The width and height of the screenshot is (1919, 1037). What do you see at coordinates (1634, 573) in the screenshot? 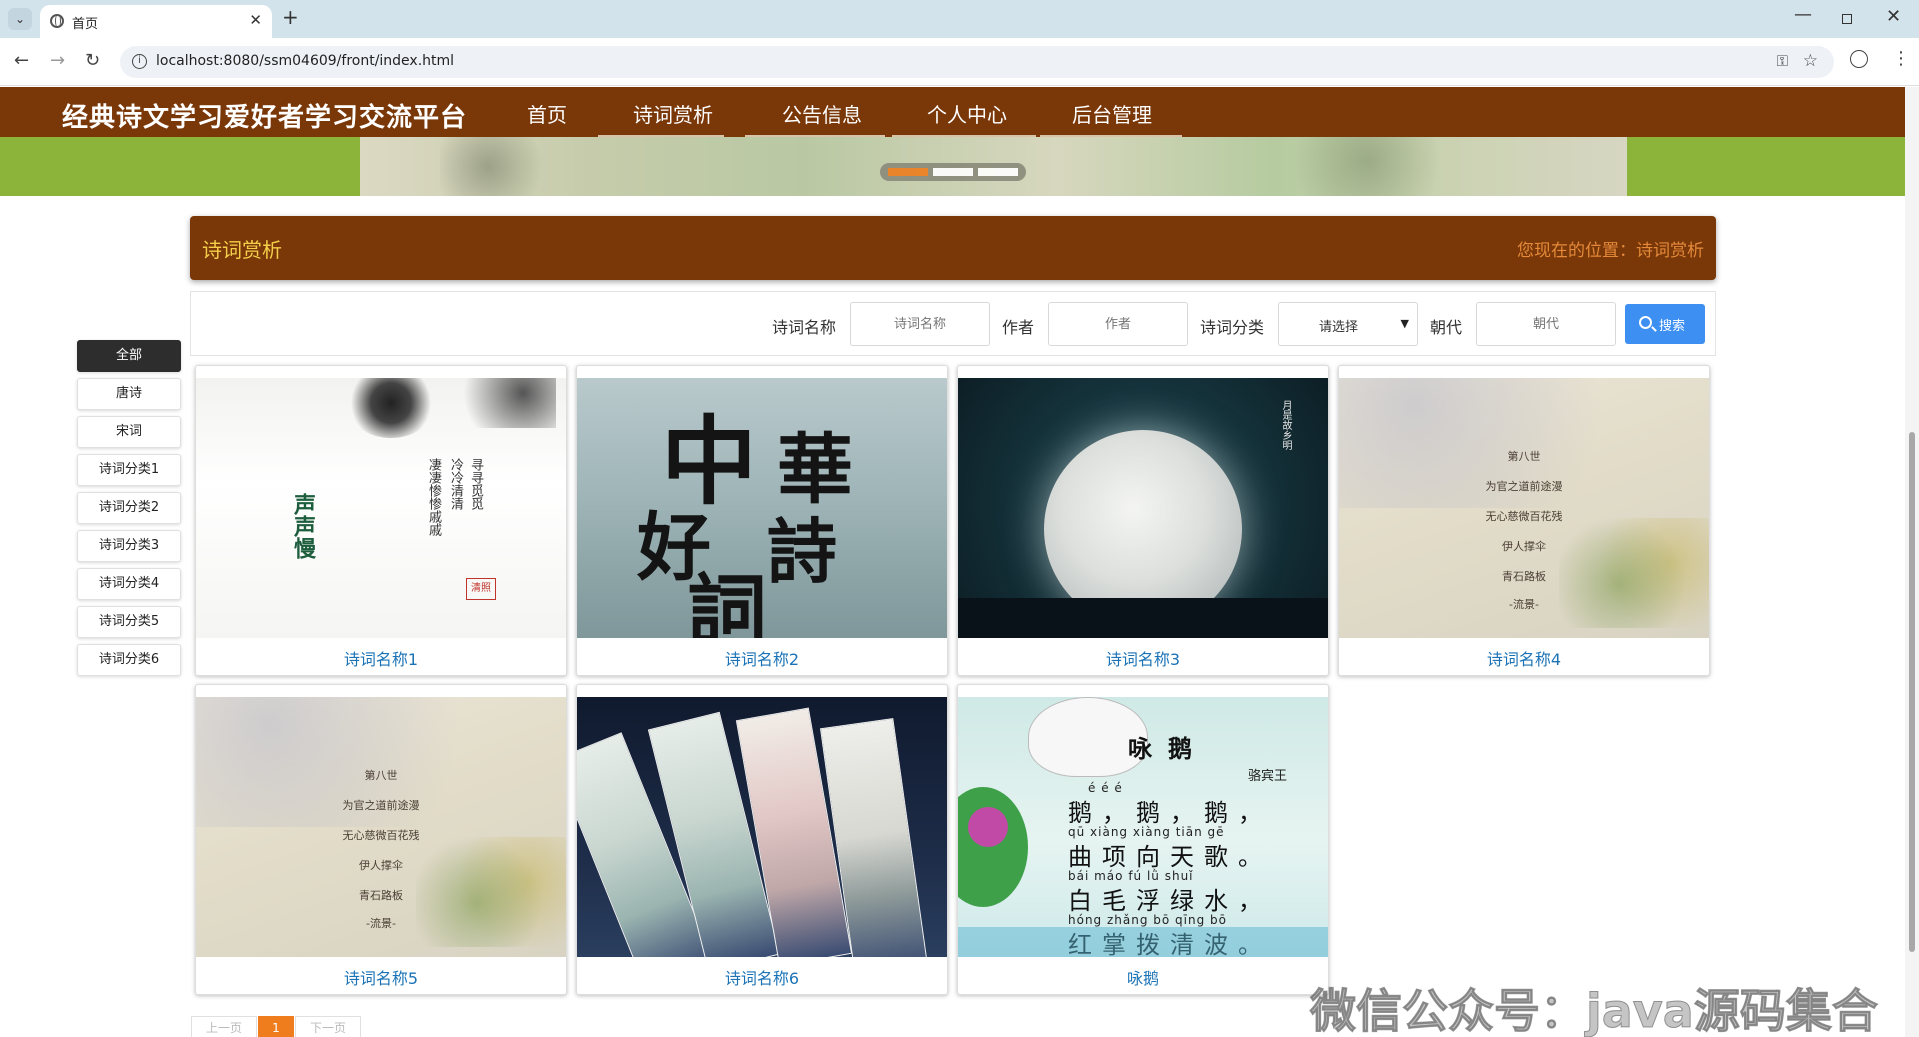
I see `flowers` at bounding box center [1634, 573].